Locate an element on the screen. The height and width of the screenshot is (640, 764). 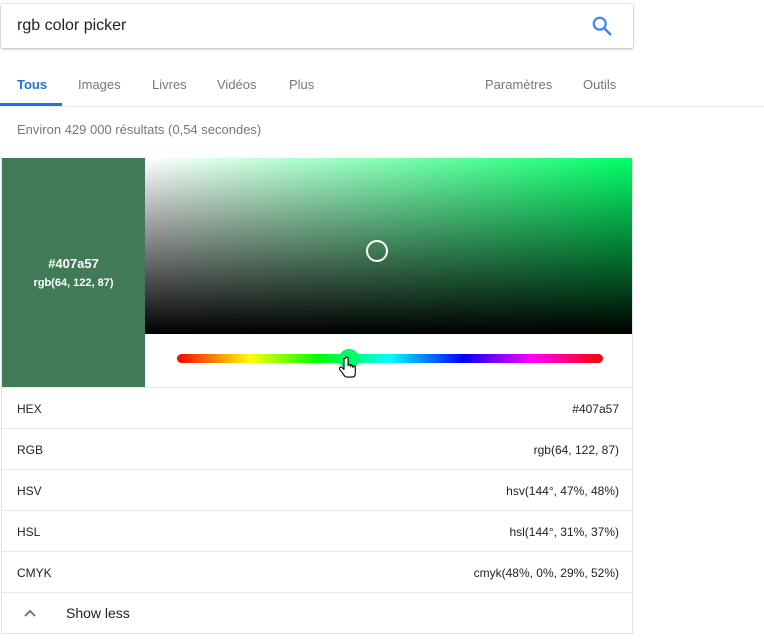
format-label: RGB is located at coordinates (30, 450).